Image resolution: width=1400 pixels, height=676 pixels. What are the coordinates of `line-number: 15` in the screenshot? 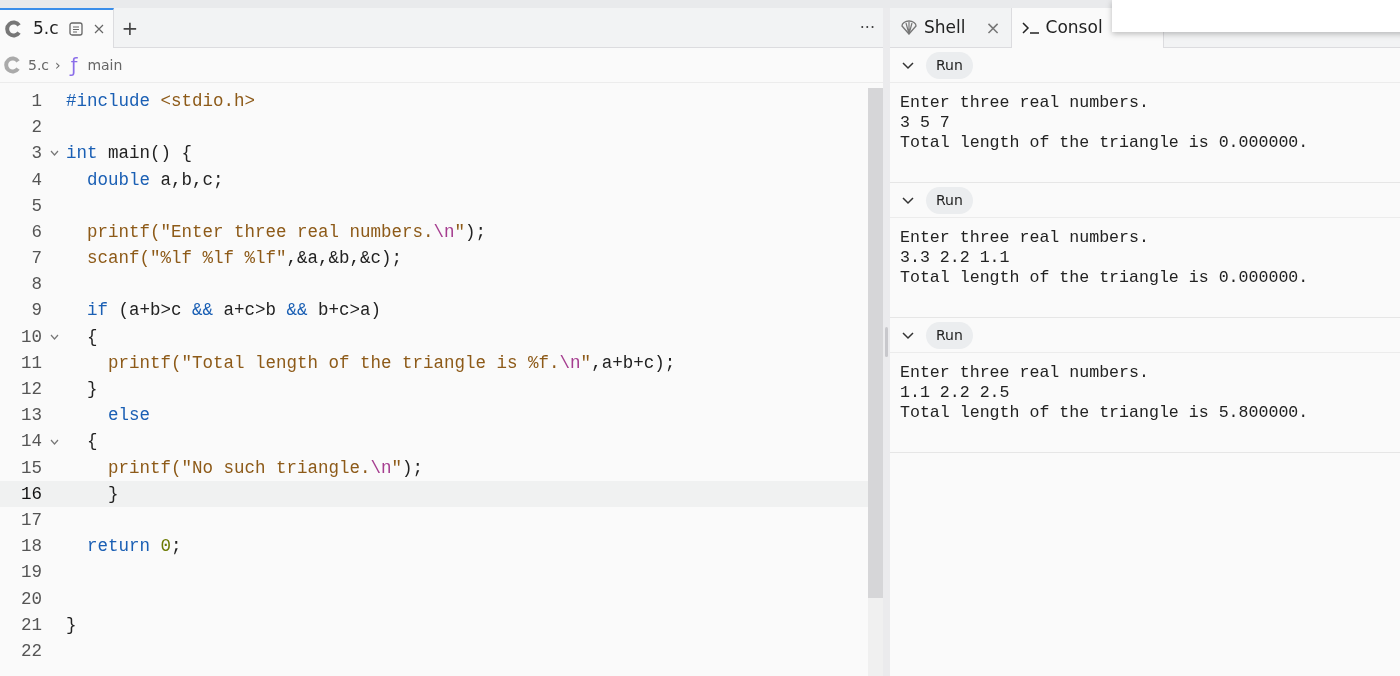 It's located at (31, 468).